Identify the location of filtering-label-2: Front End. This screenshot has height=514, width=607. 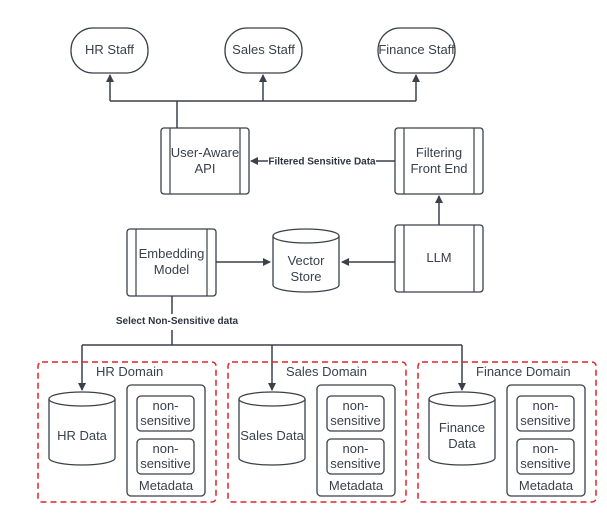
(438, 168).